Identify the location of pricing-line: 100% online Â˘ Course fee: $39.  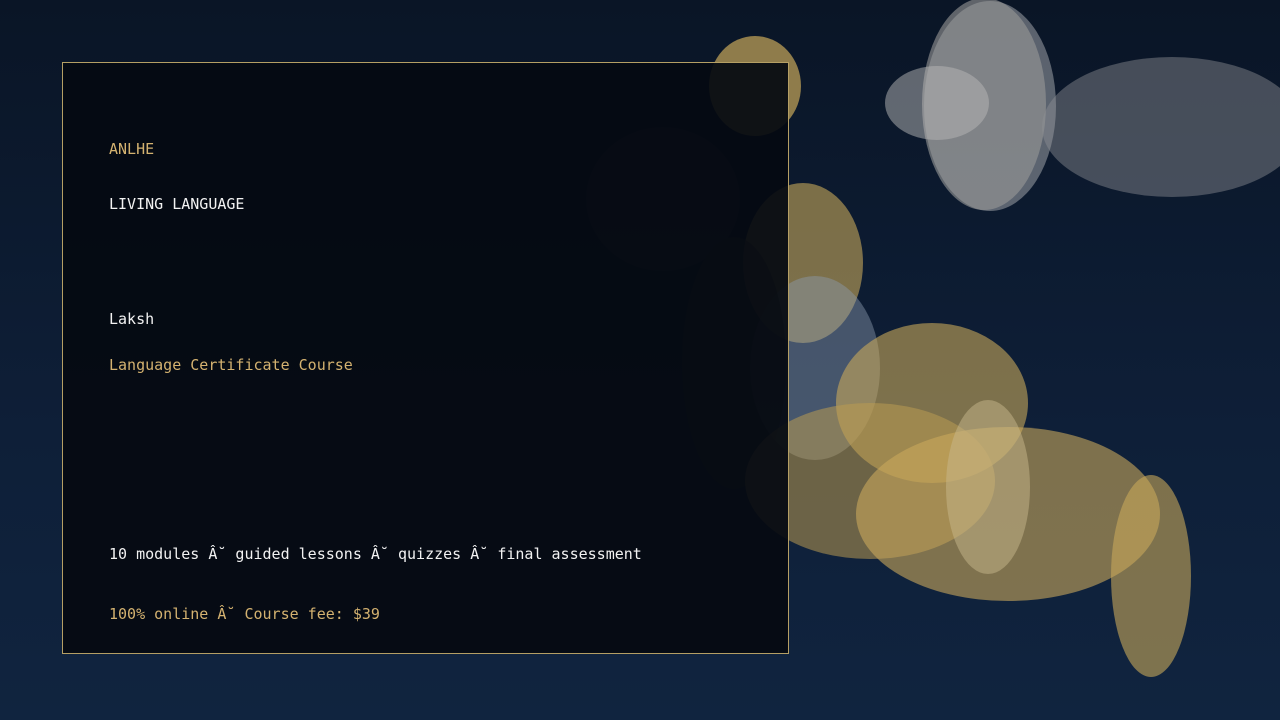
(244, 614).